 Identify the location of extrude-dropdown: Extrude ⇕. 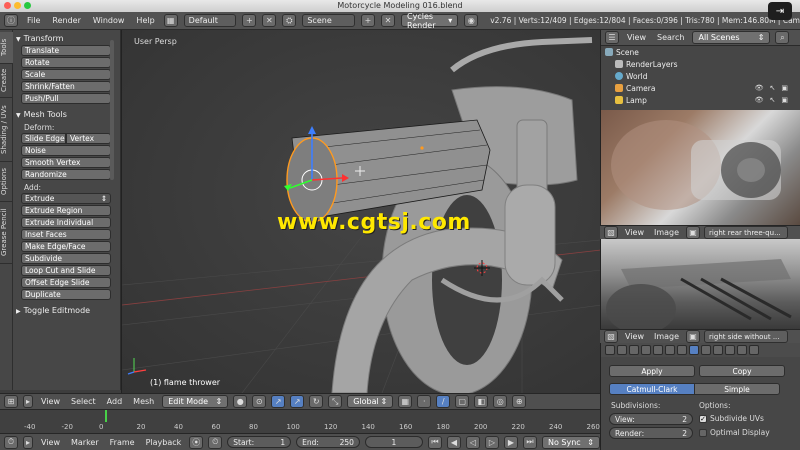
(66, 198).